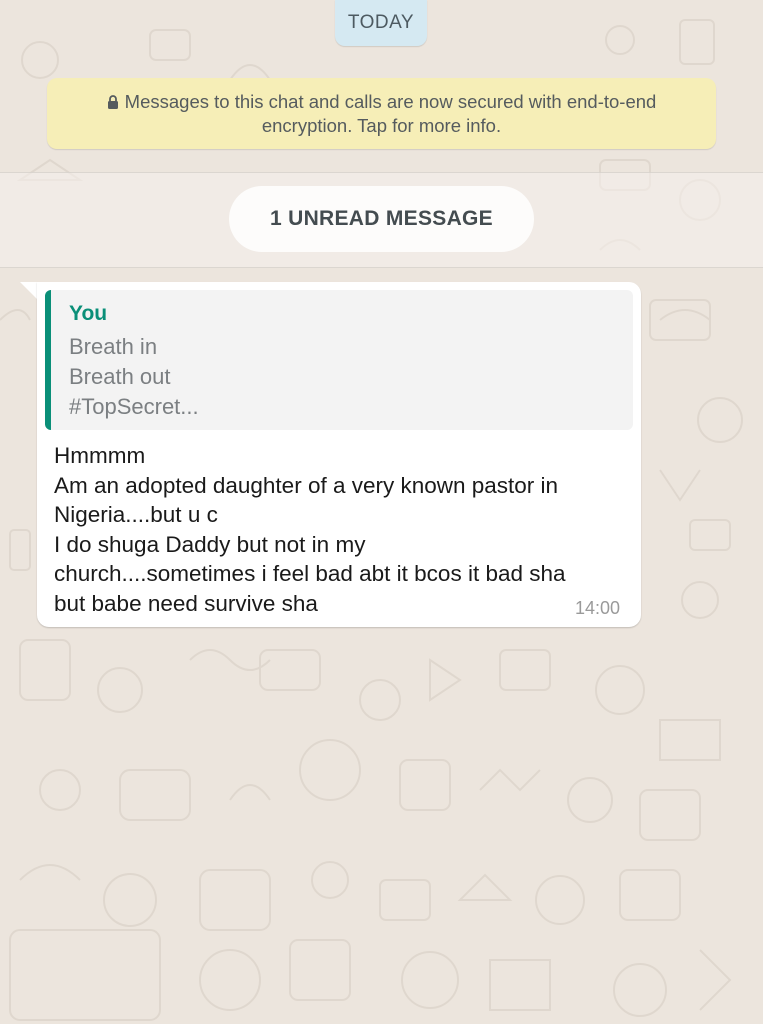  I want to click on date-chip: TODAY, so click(381, 23).